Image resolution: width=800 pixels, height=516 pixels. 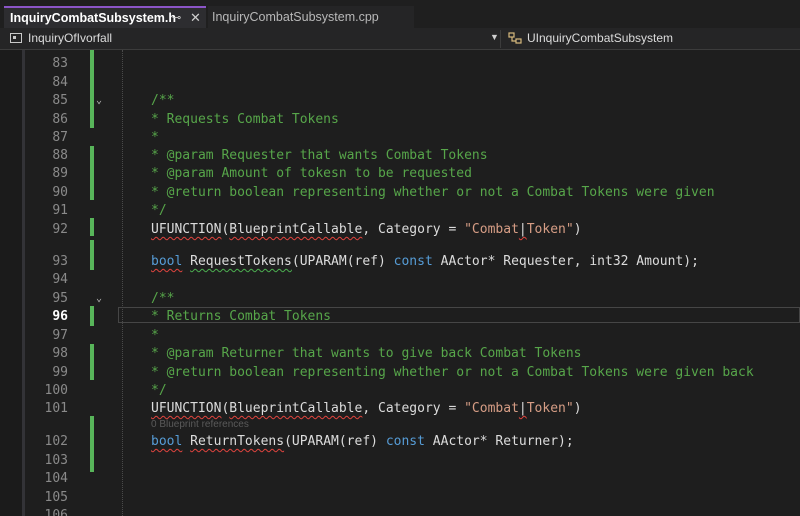 What do you see at coordinates (245, 119) in the screenshot?
I see `code-line: * Requests Combat Tokens` at bounding box center [245, 119].